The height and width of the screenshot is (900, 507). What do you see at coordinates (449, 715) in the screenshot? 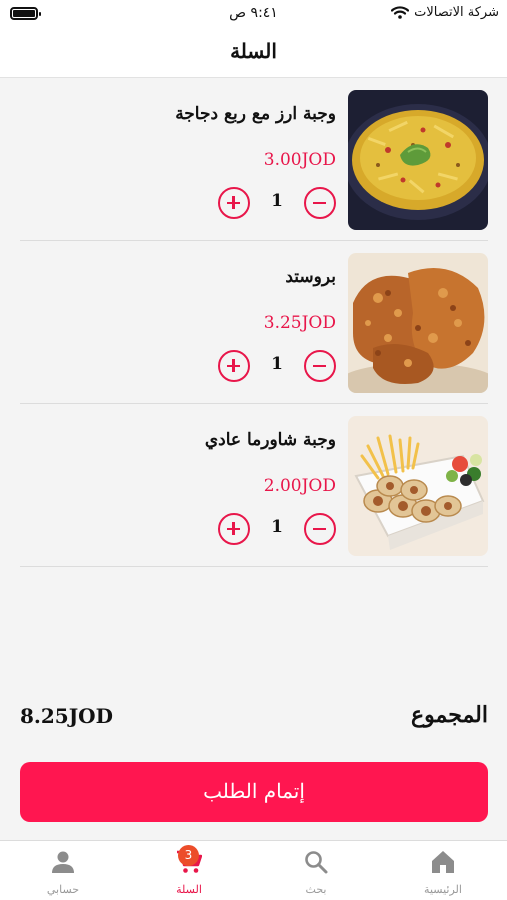
I see `total-label: المجموع` at bounding box center [449, 715].